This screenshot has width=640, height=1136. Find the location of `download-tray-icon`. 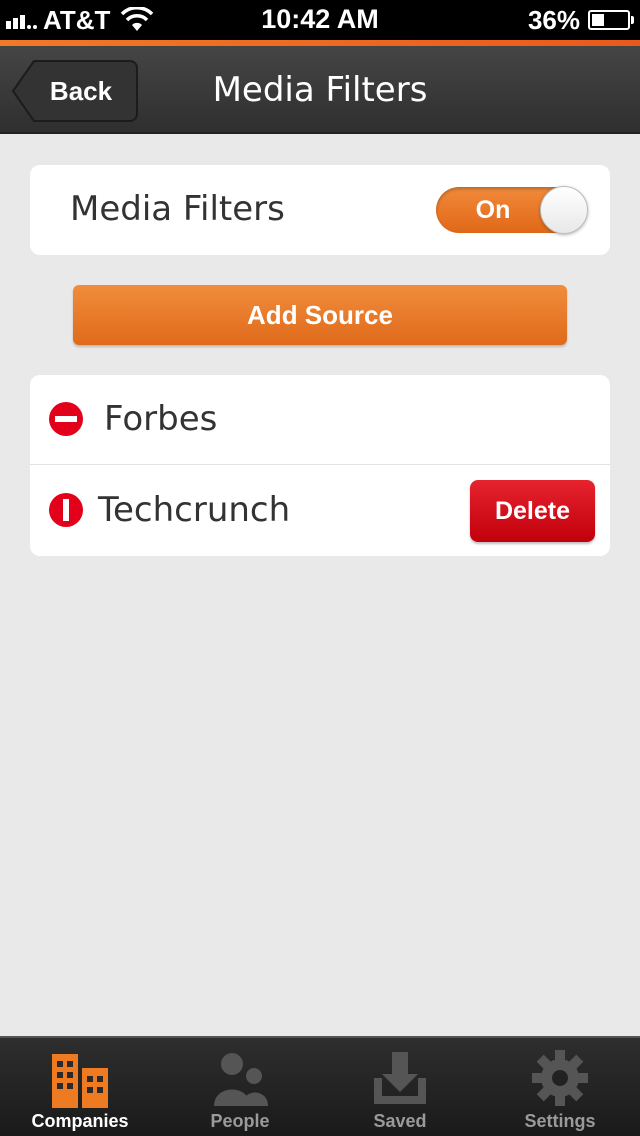

download-tray-icon is located at coordinates (400, 1078).